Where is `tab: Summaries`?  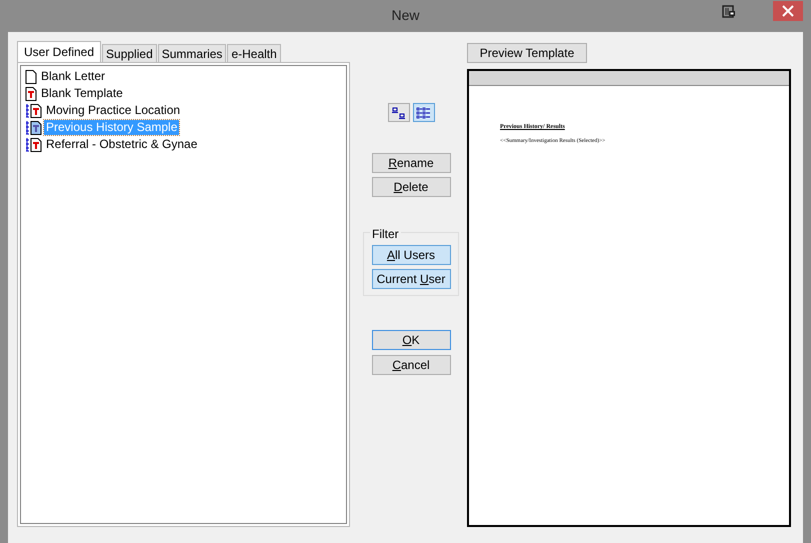
tab: Summaries is located at coordinates (192, 53).